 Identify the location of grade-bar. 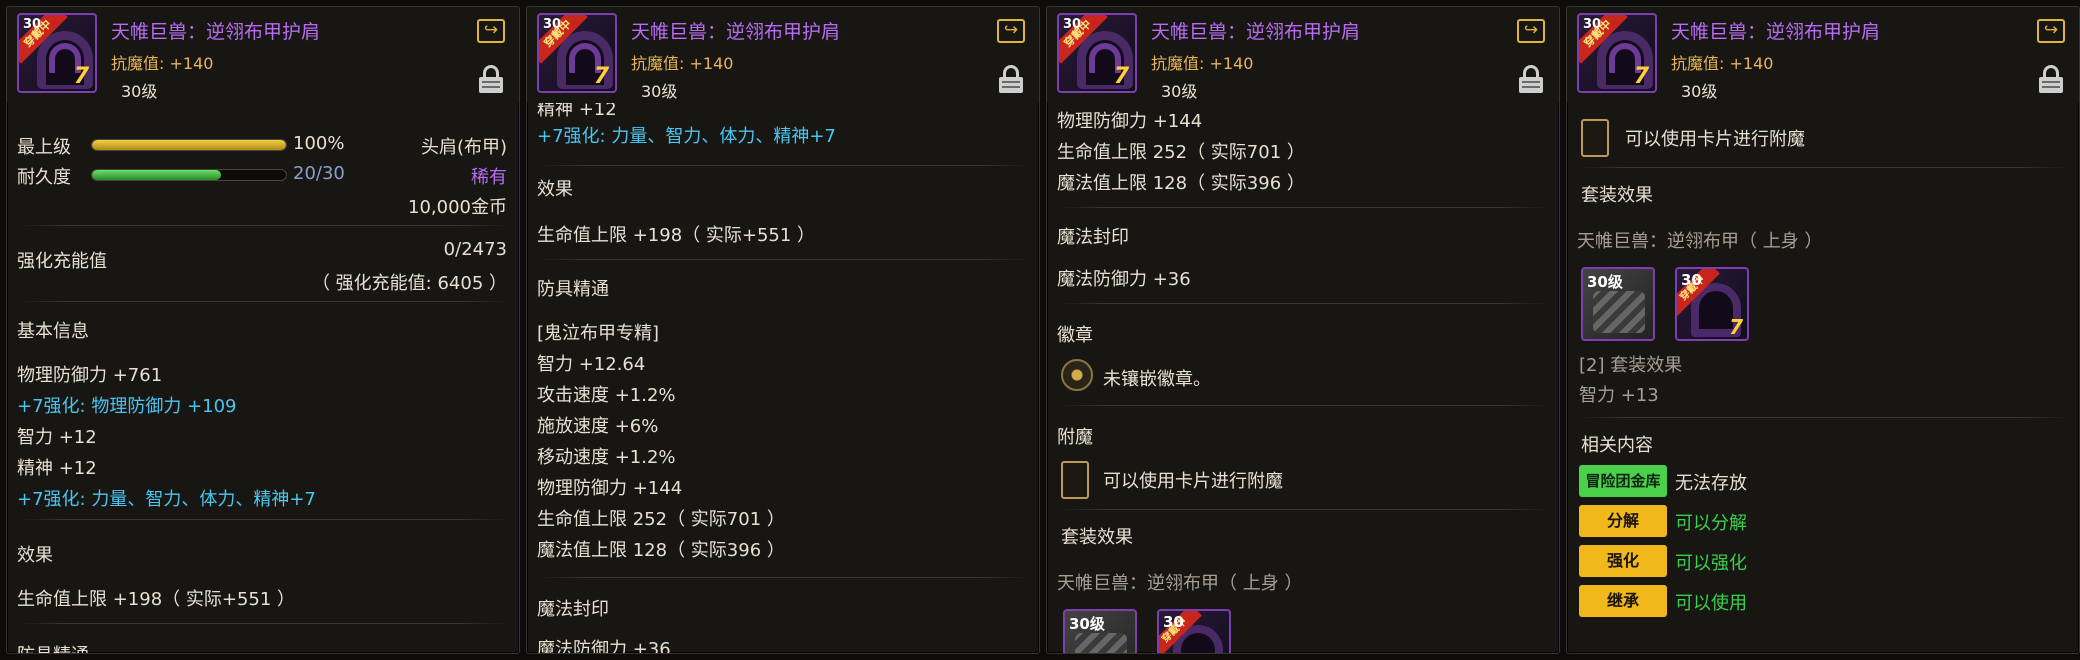
(189, 145).